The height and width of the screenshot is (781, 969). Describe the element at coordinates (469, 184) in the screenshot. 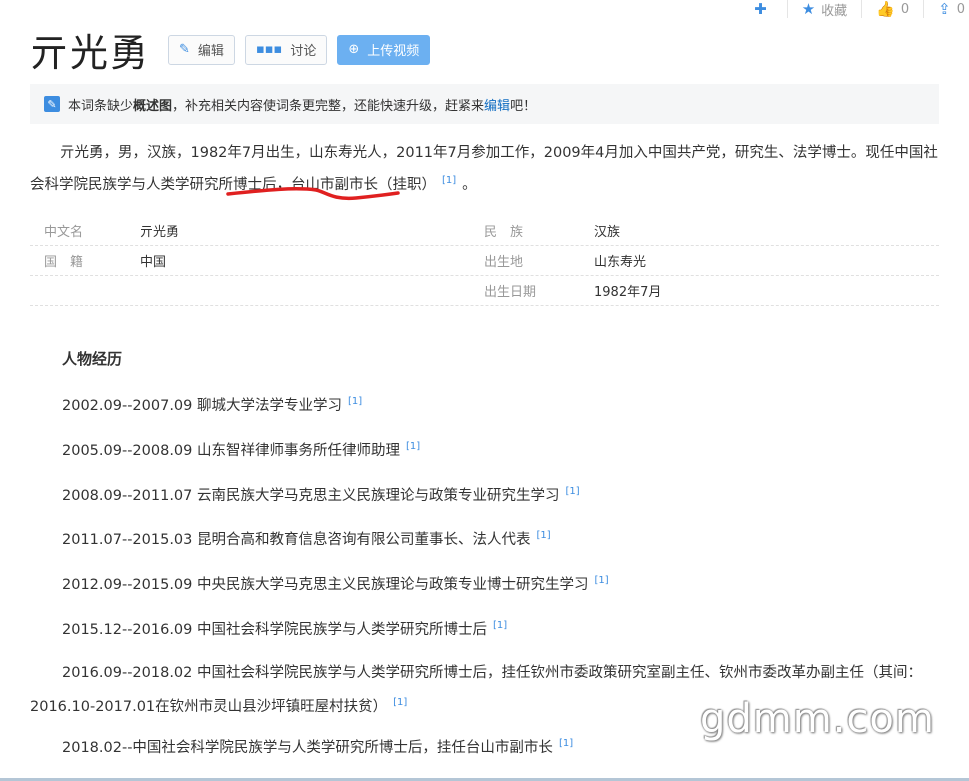

I see `summary-end: 。` at that location.